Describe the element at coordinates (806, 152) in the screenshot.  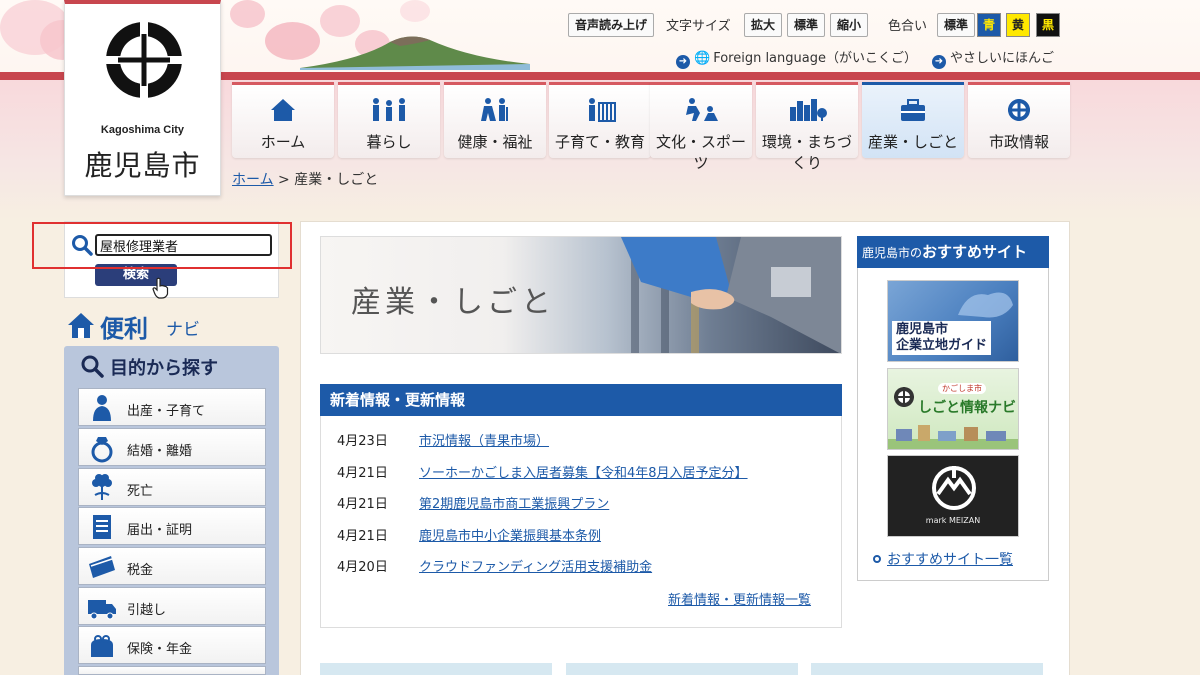
I see `nav-label: 環境・まちづくり` at that location.